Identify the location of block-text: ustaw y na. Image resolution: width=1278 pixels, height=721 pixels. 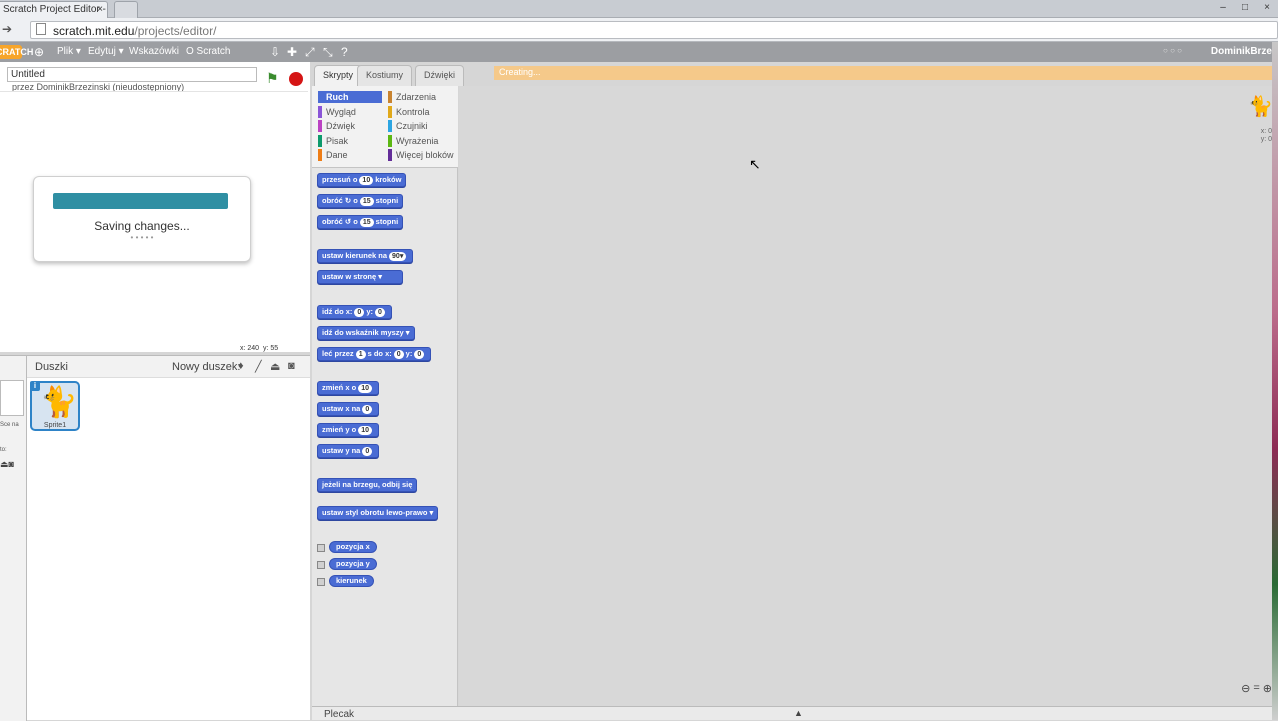
(341, 450).